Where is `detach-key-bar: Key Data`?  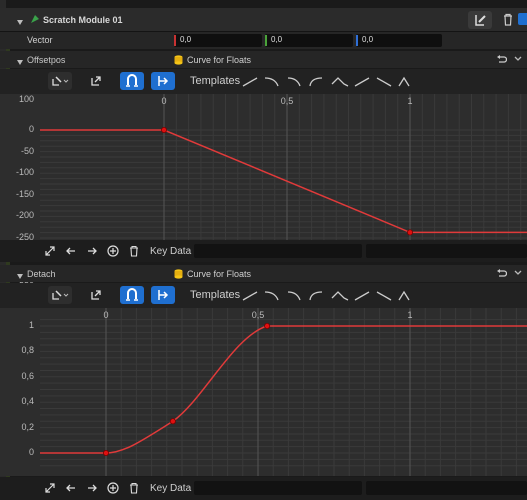 detach-key-bar: Key Data is located at coordinates (263, 488).